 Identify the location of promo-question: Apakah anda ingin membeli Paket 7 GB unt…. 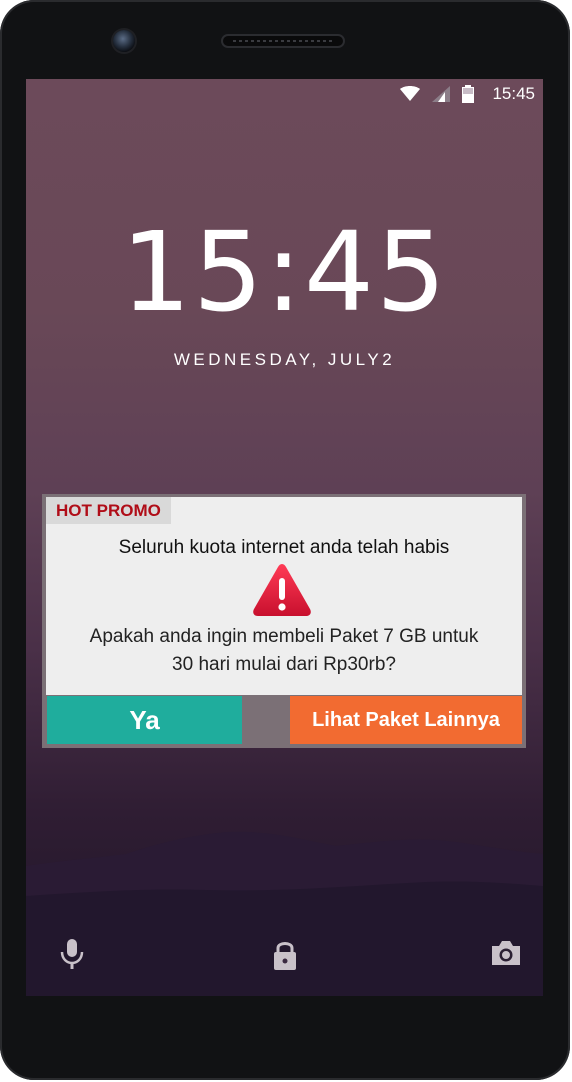
(284, 651).